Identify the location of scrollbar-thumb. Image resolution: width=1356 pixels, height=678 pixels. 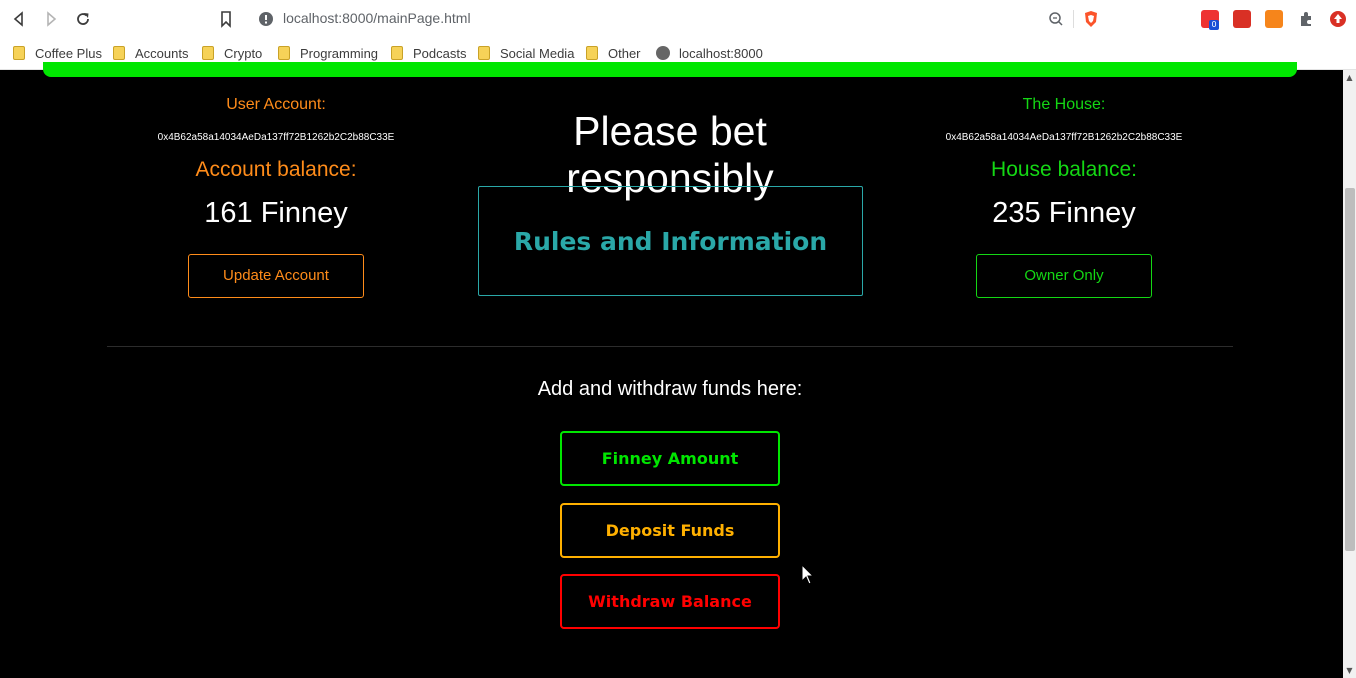
(1350, 369).